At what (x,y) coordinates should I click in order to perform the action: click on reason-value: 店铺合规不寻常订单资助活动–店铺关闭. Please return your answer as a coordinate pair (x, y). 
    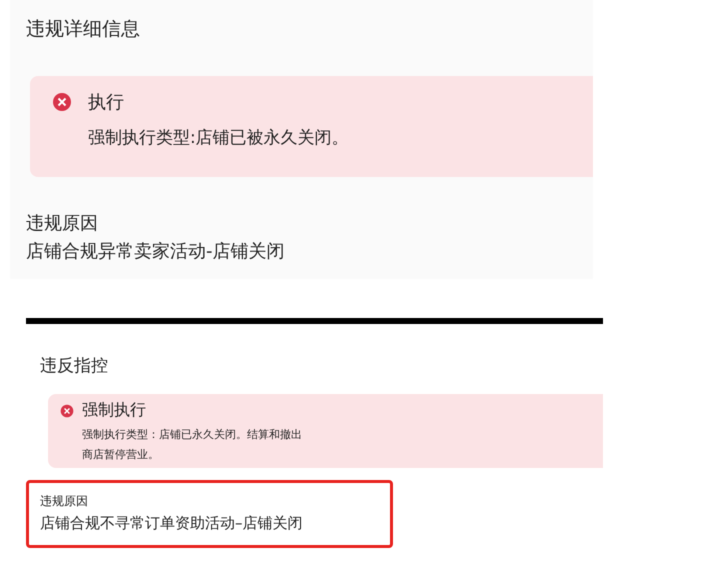
    Looking at the image, I should click on (172, 523).